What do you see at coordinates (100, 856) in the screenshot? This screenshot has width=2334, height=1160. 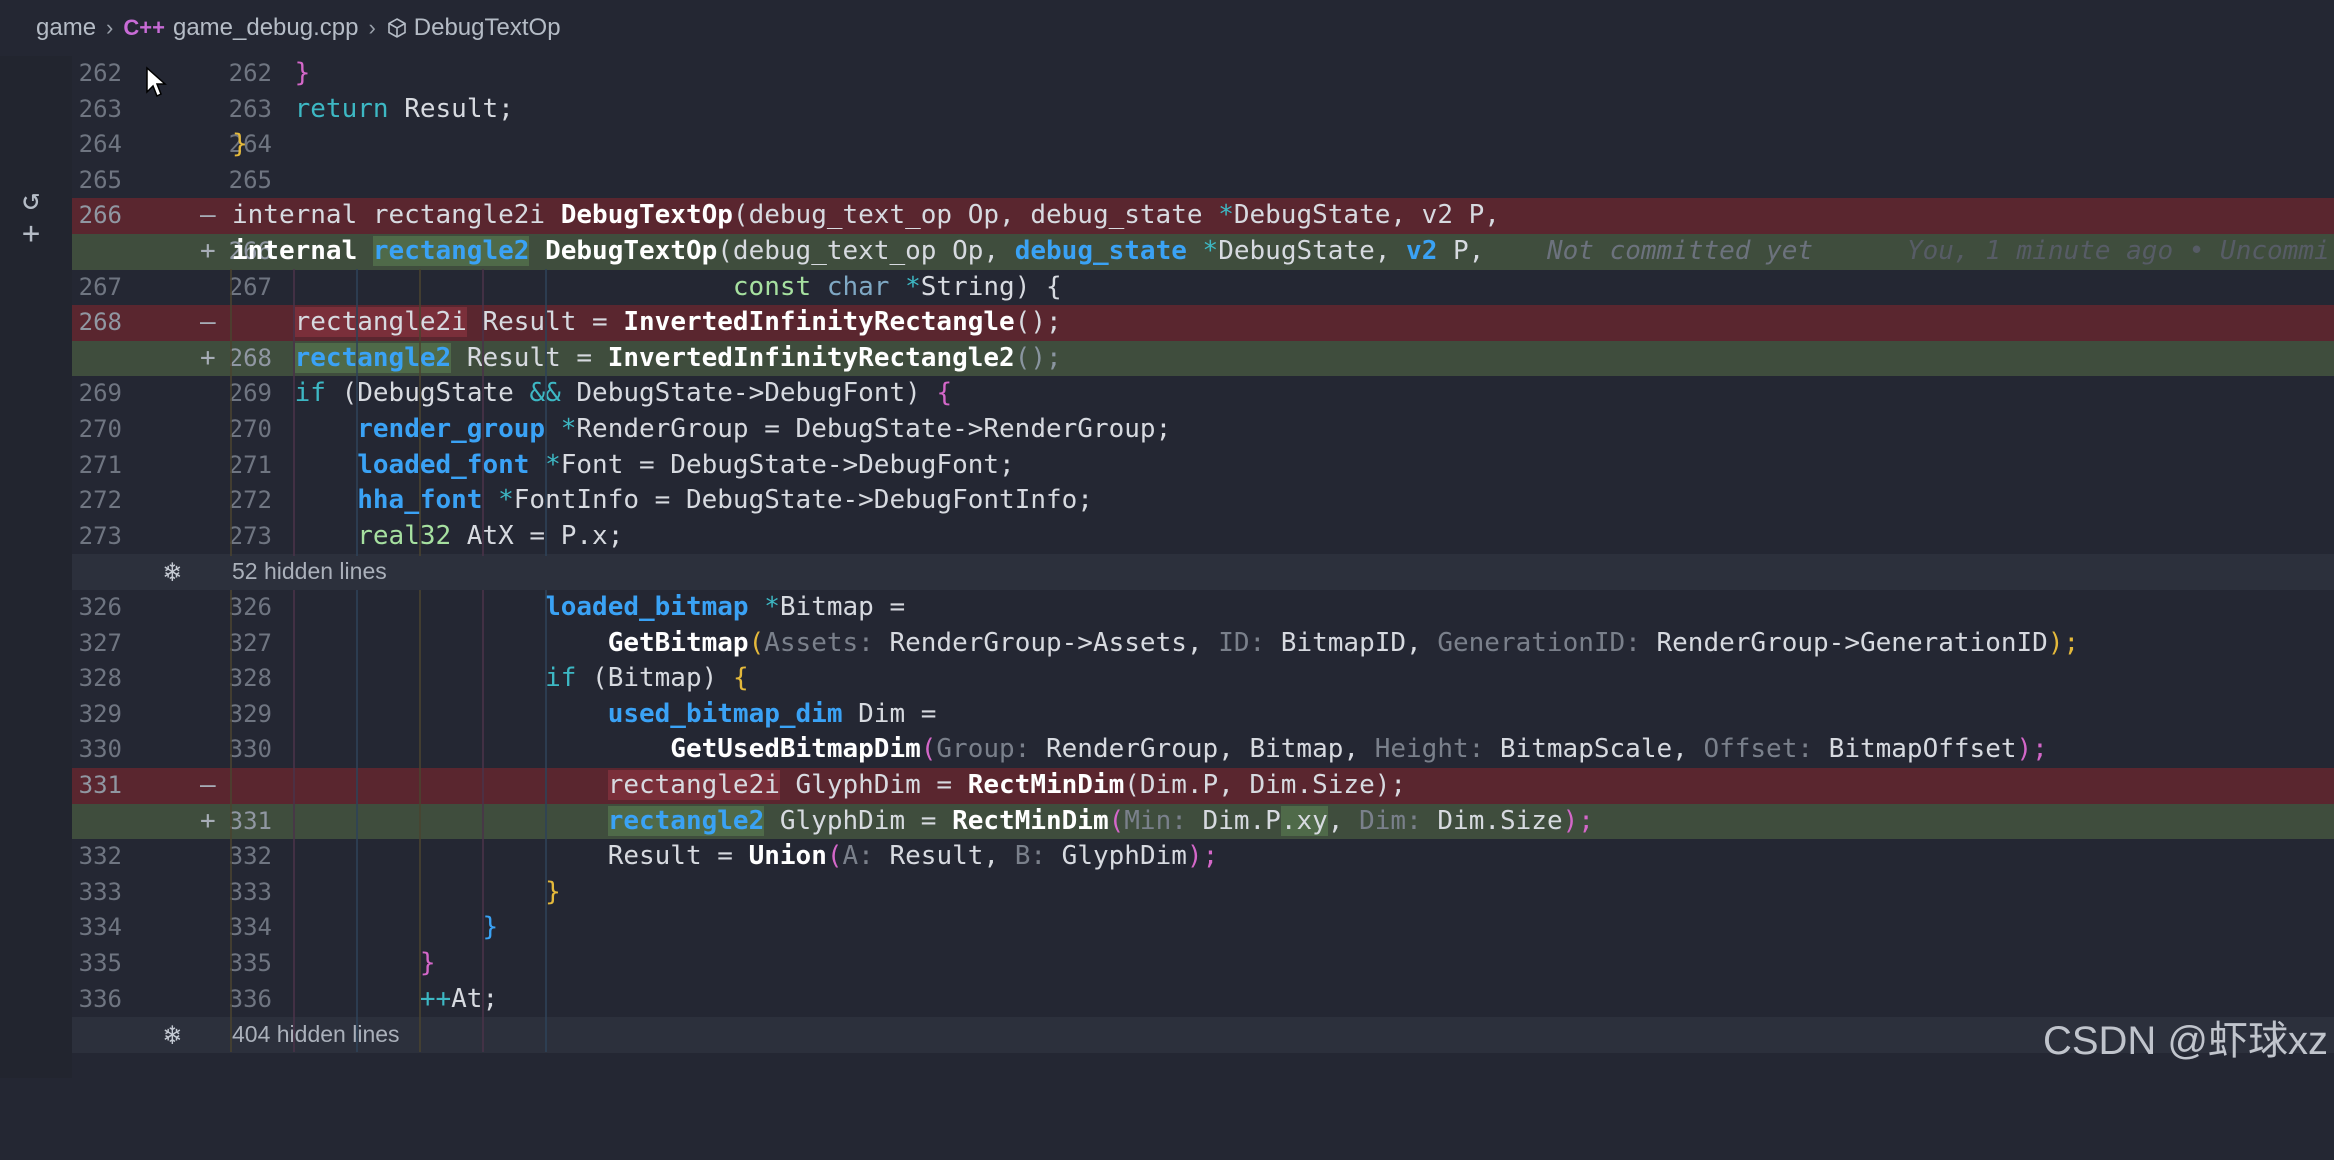 I see `old-line-number: 332` at bounding box center [100, 856].